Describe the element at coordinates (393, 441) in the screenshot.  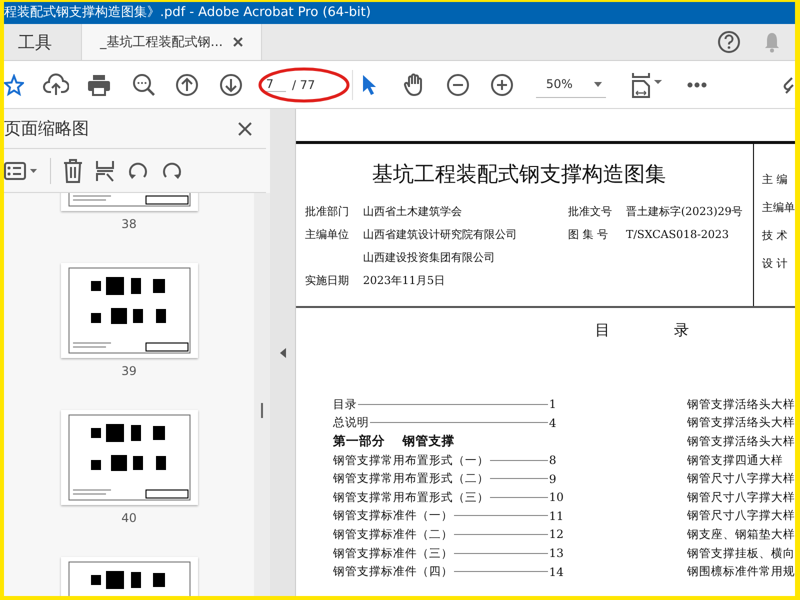
I see `section-heading: 第一部分 钢管支撑` at that location.